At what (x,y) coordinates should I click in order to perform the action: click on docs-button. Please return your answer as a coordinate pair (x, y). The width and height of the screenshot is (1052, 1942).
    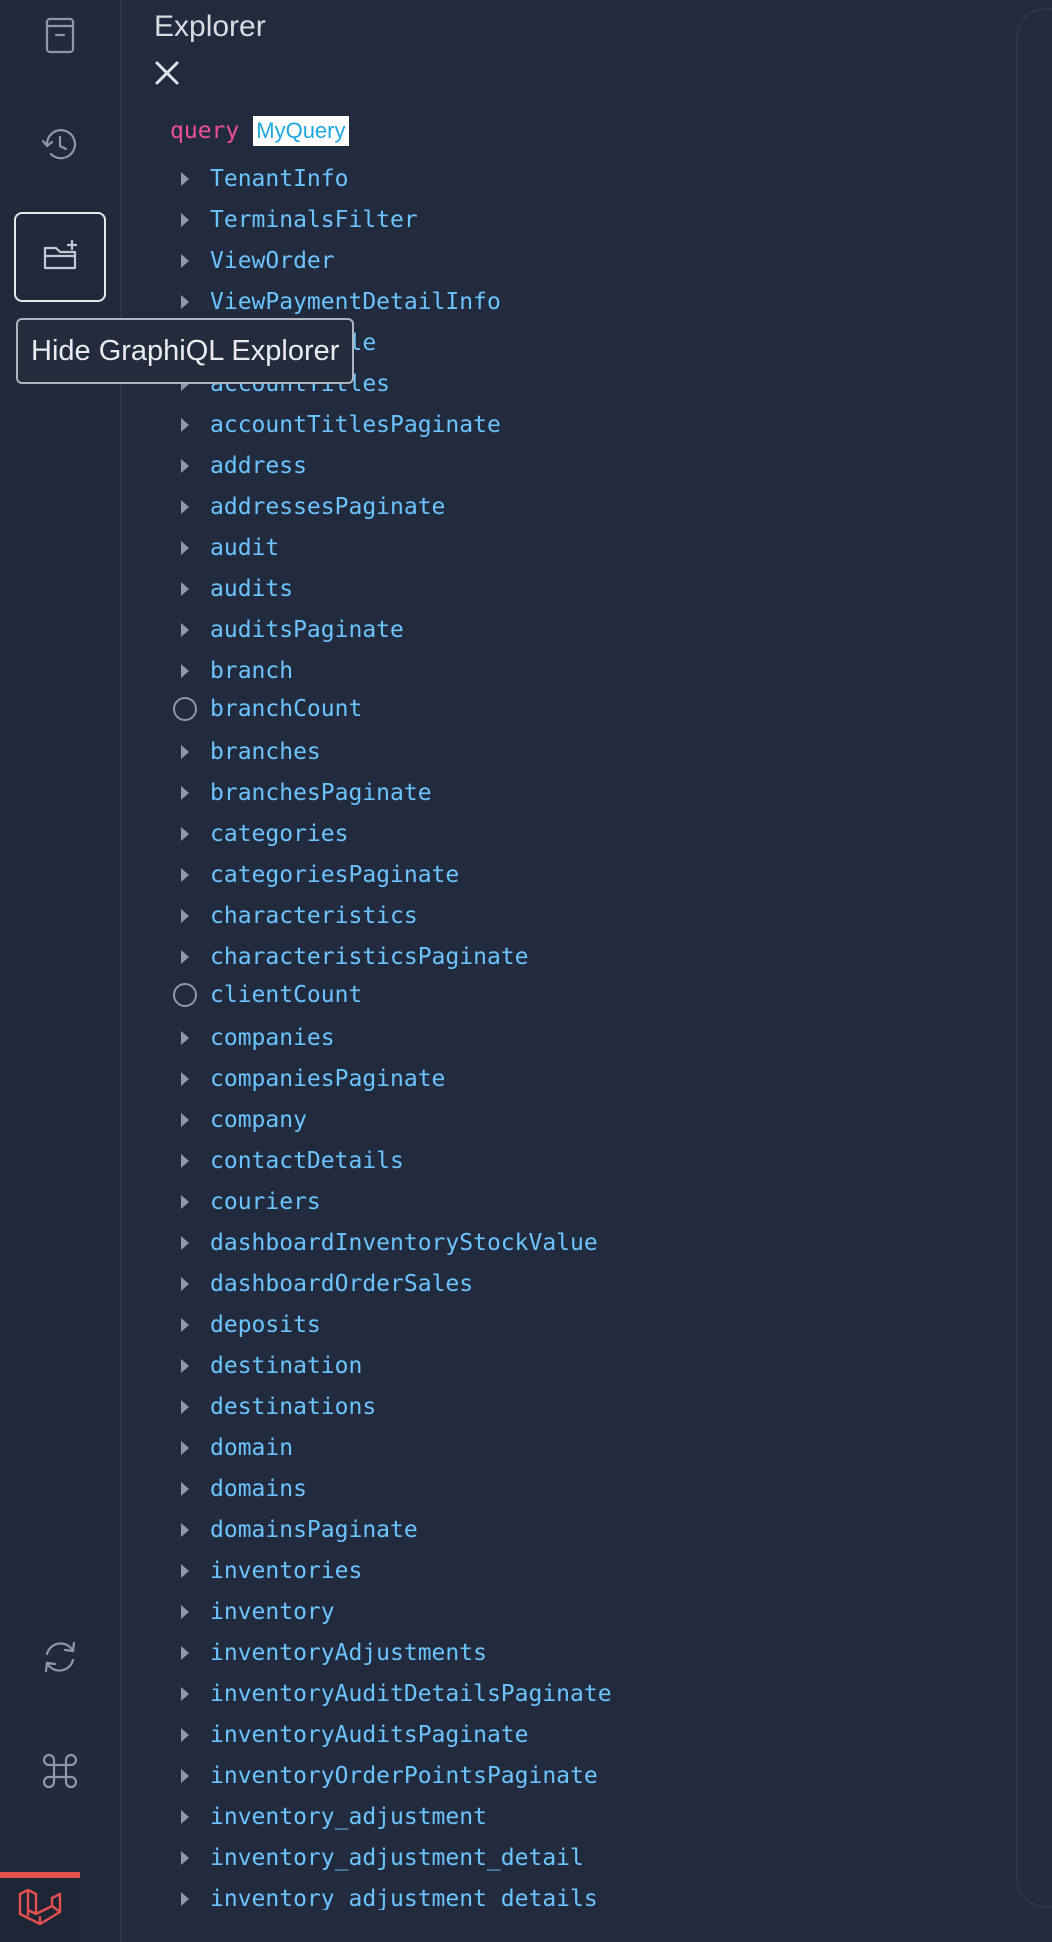
    Looking at the image, I should click on (60, 40).